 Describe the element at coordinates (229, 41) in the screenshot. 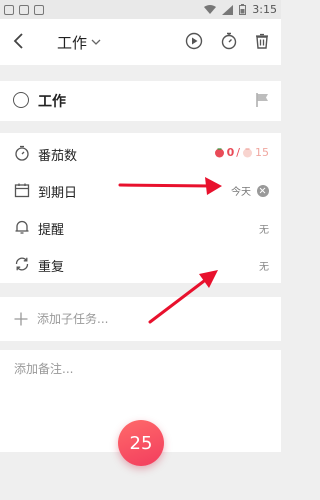

I see `timer-icon` at that location.